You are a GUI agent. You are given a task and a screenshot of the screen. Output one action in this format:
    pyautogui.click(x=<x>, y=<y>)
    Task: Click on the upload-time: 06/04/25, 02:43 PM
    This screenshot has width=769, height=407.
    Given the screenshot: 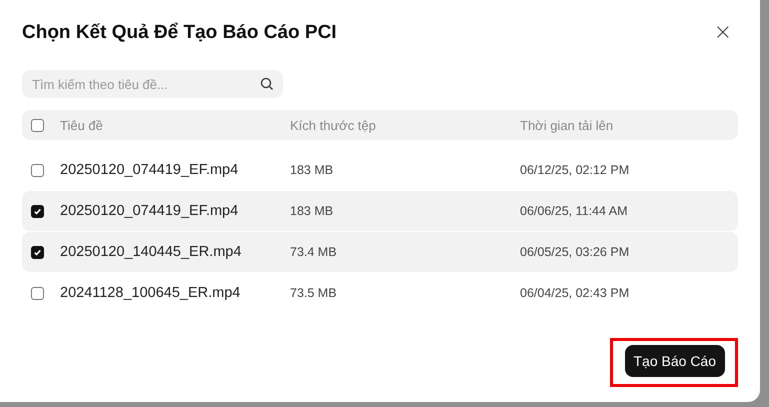 What is the action you would take?
    pyautogui.click(x=575, y=293)
    